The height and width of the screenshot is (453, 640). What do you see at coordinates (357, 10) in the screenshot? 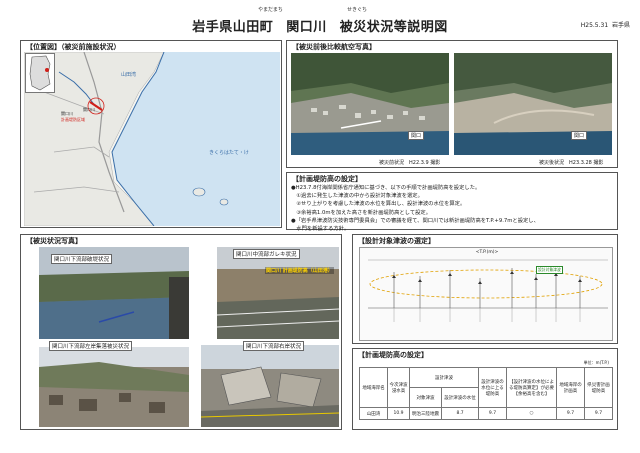
I see `ruby-river: せきぐち` at bounding box center [357, 10].